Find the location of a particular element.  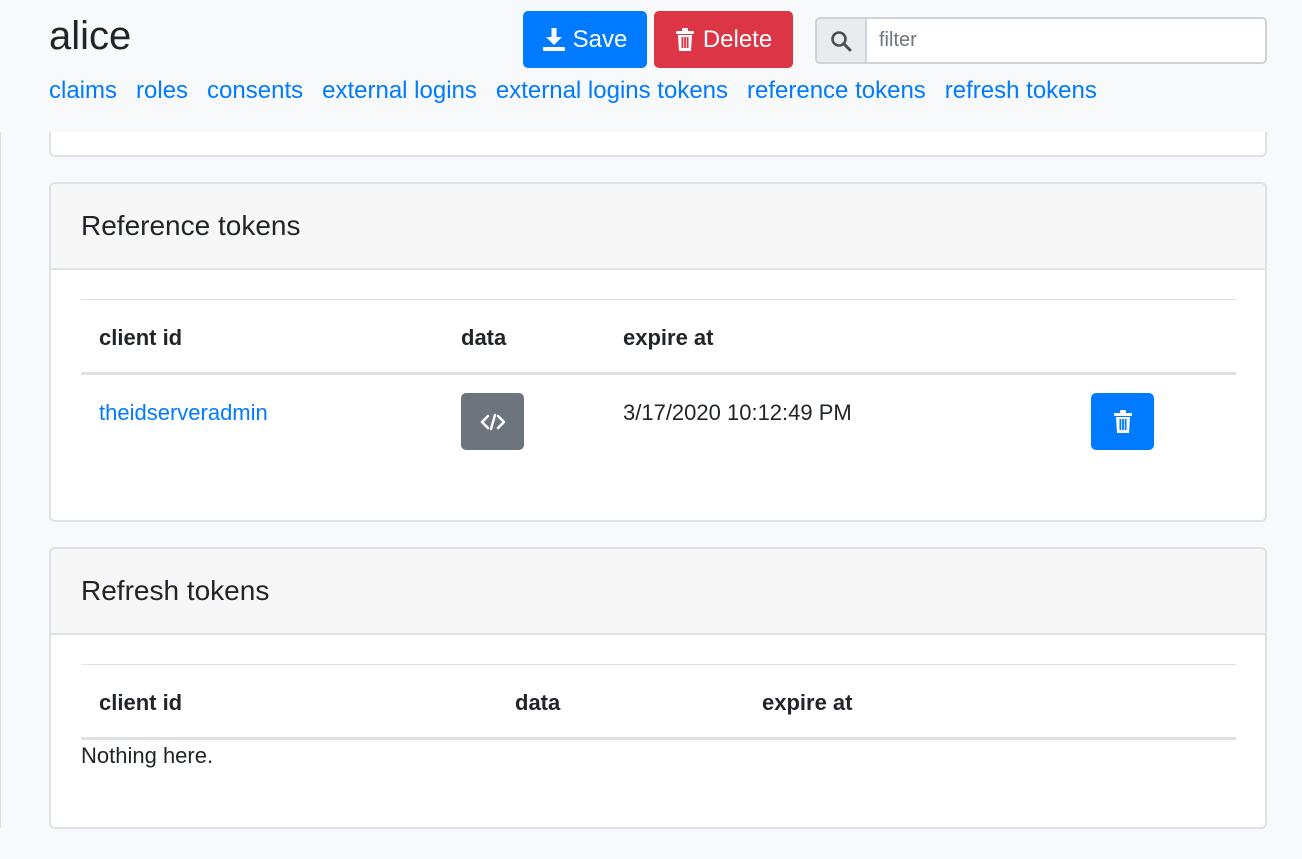

nav-link-reference-tokens: reference tokens is located at coordinates (836, 91).